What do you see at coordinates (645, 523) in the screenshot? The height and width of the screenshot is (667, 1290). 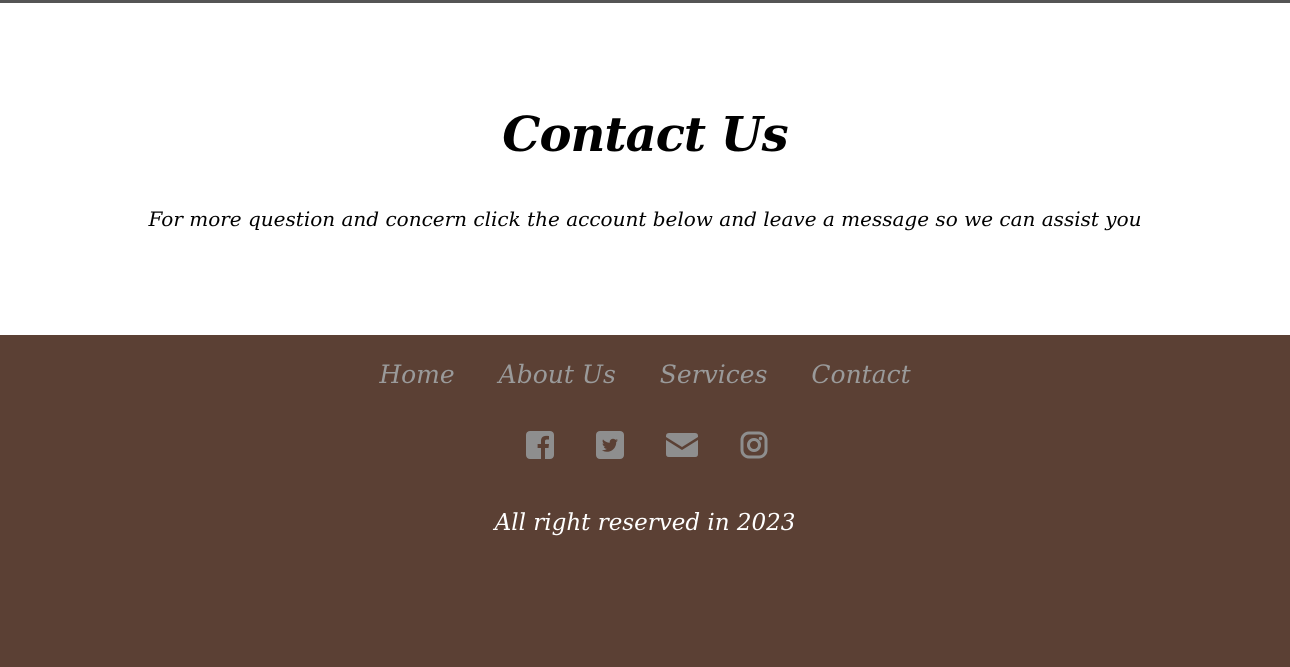 I see `copyright-text: All right reserved in 2023` at bounding box center [645, 523].